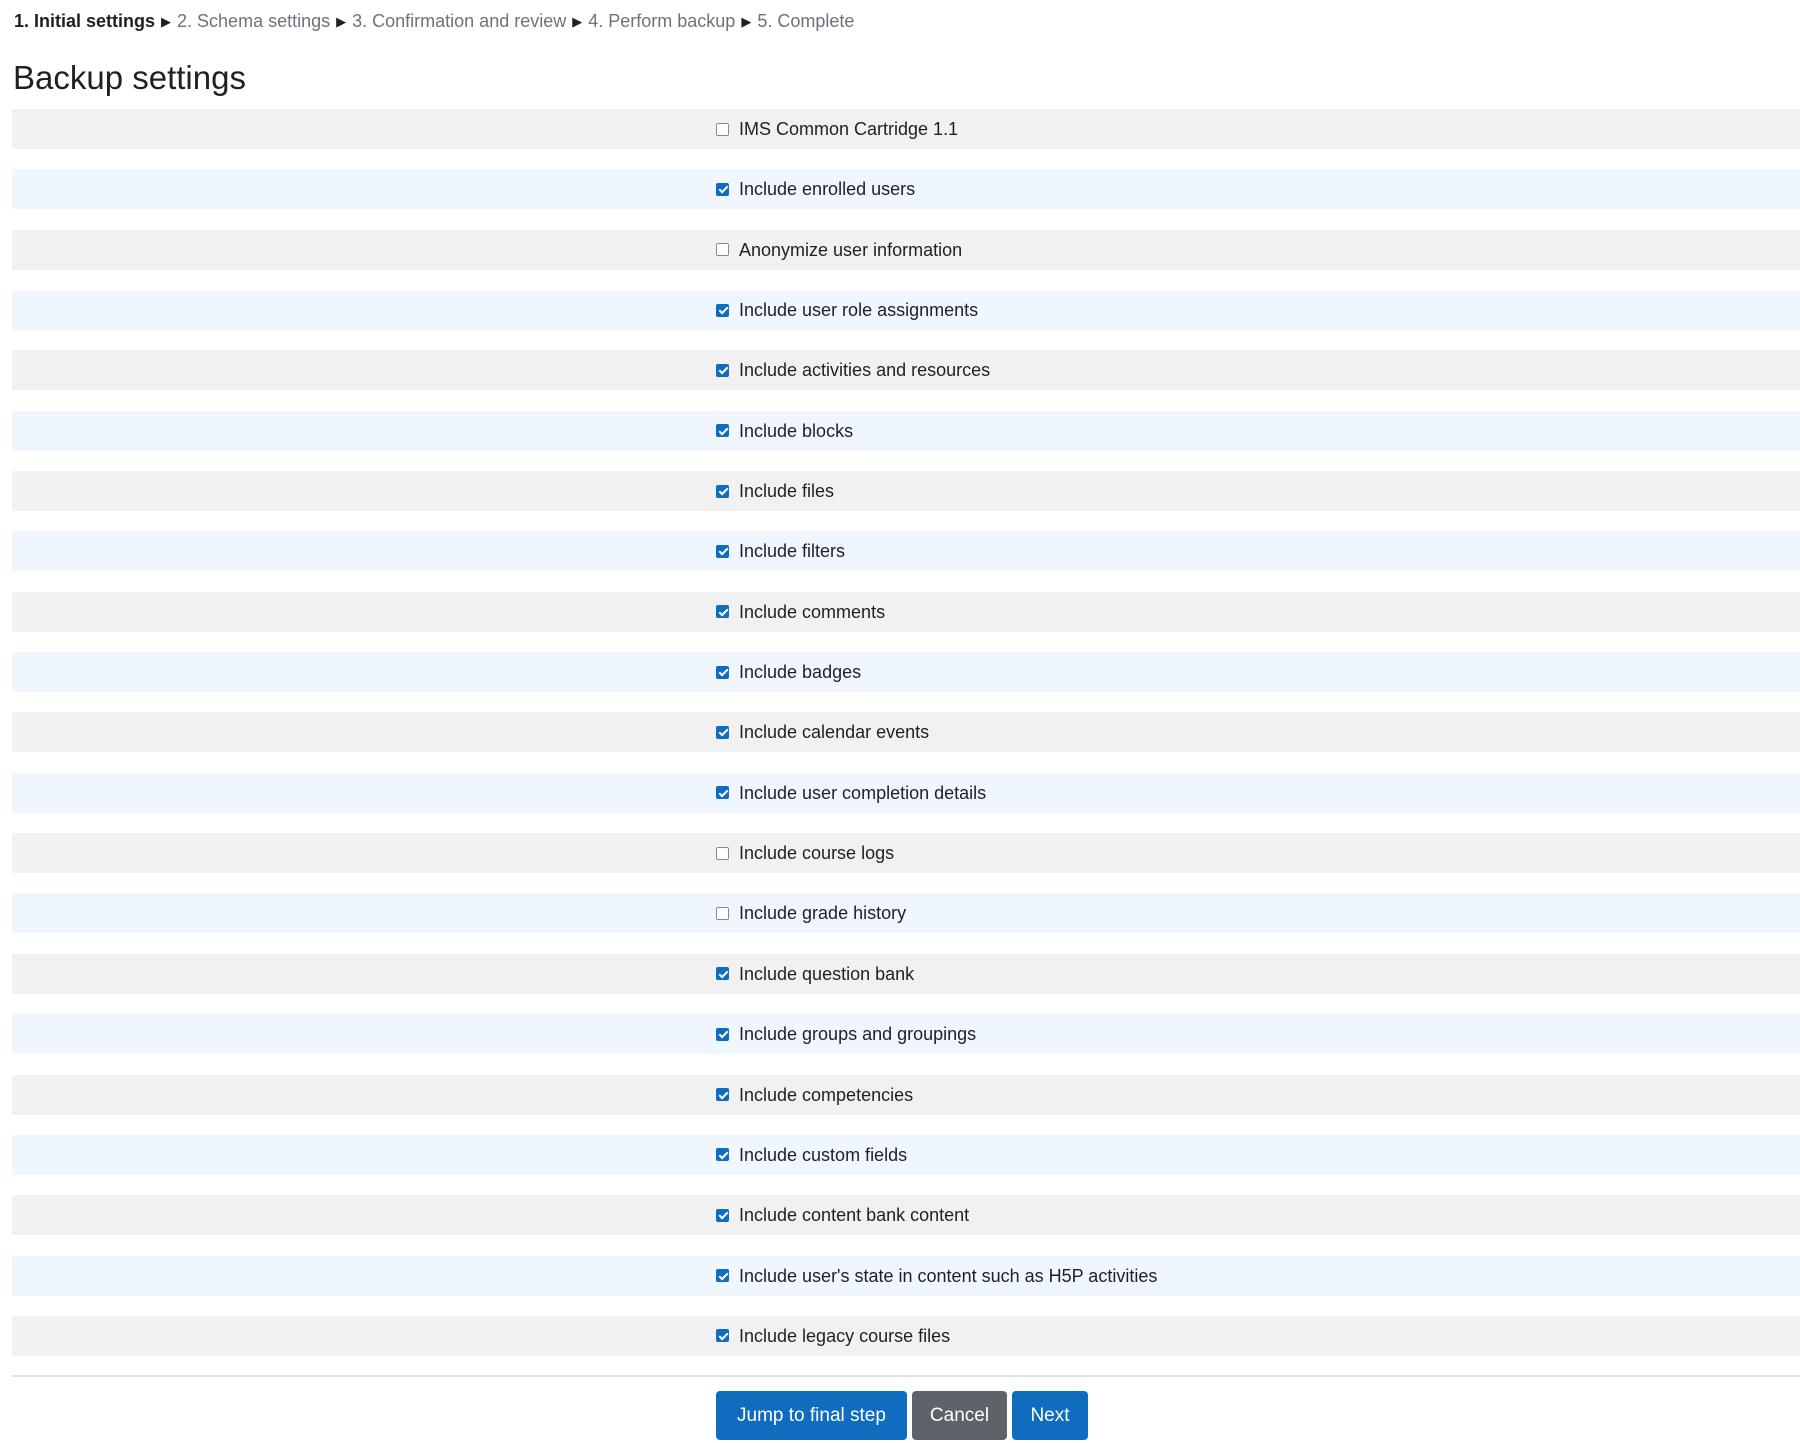 The width and height of the screenshot is (1800, 1443). I want to click on breadcrumb-step-initial-settings: 1. Initial settings, so click(85, 21).